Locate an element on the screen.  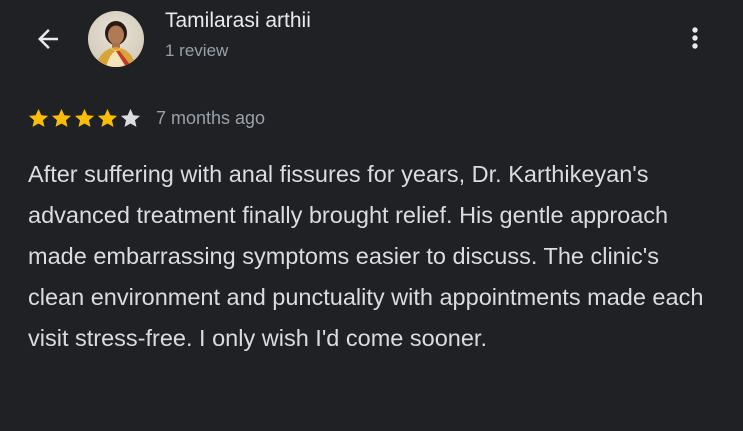
more-vert-icon is located at coordinates (695, 38).